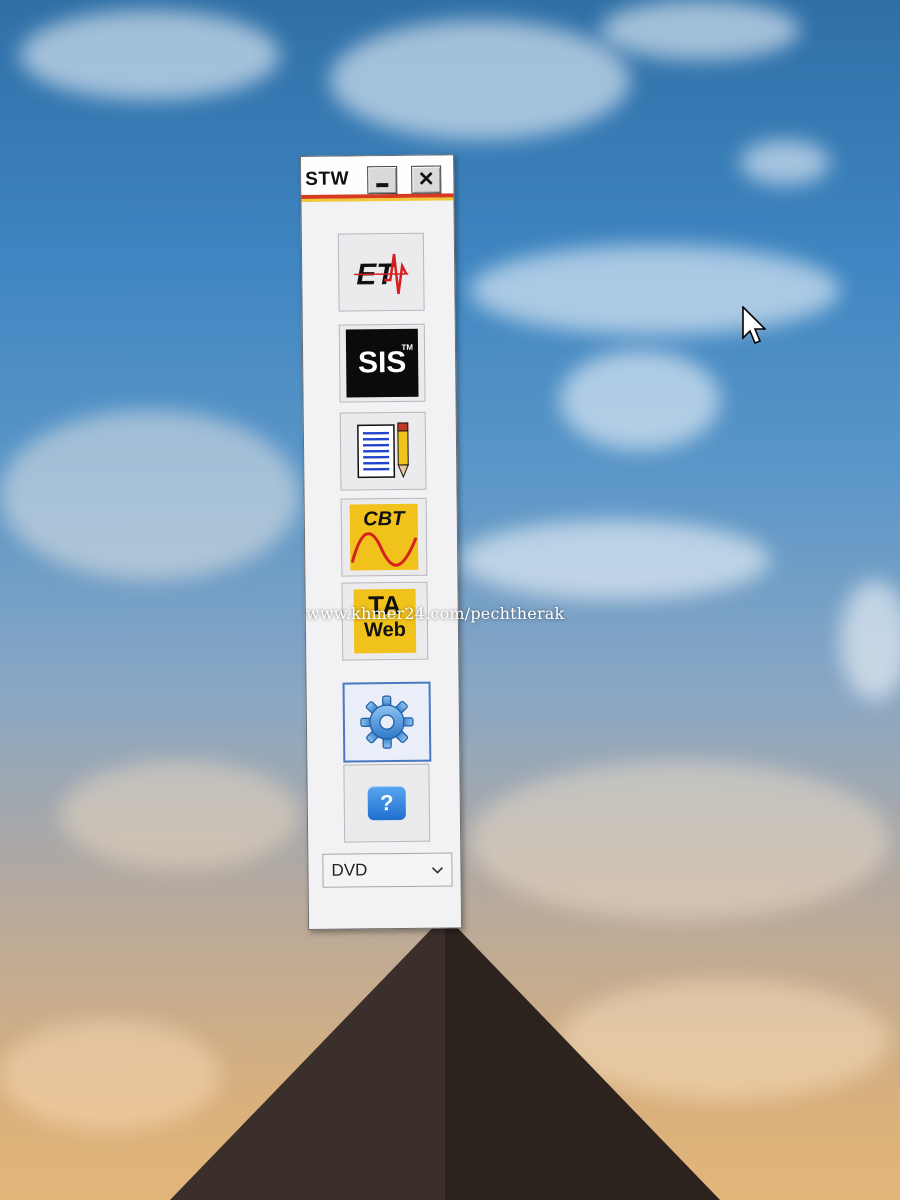 The image size is (900, 1200). What do you see at coordinates (382, 180) in the screenshot?
I see `minimize-button` at bounding box center [382, 180].